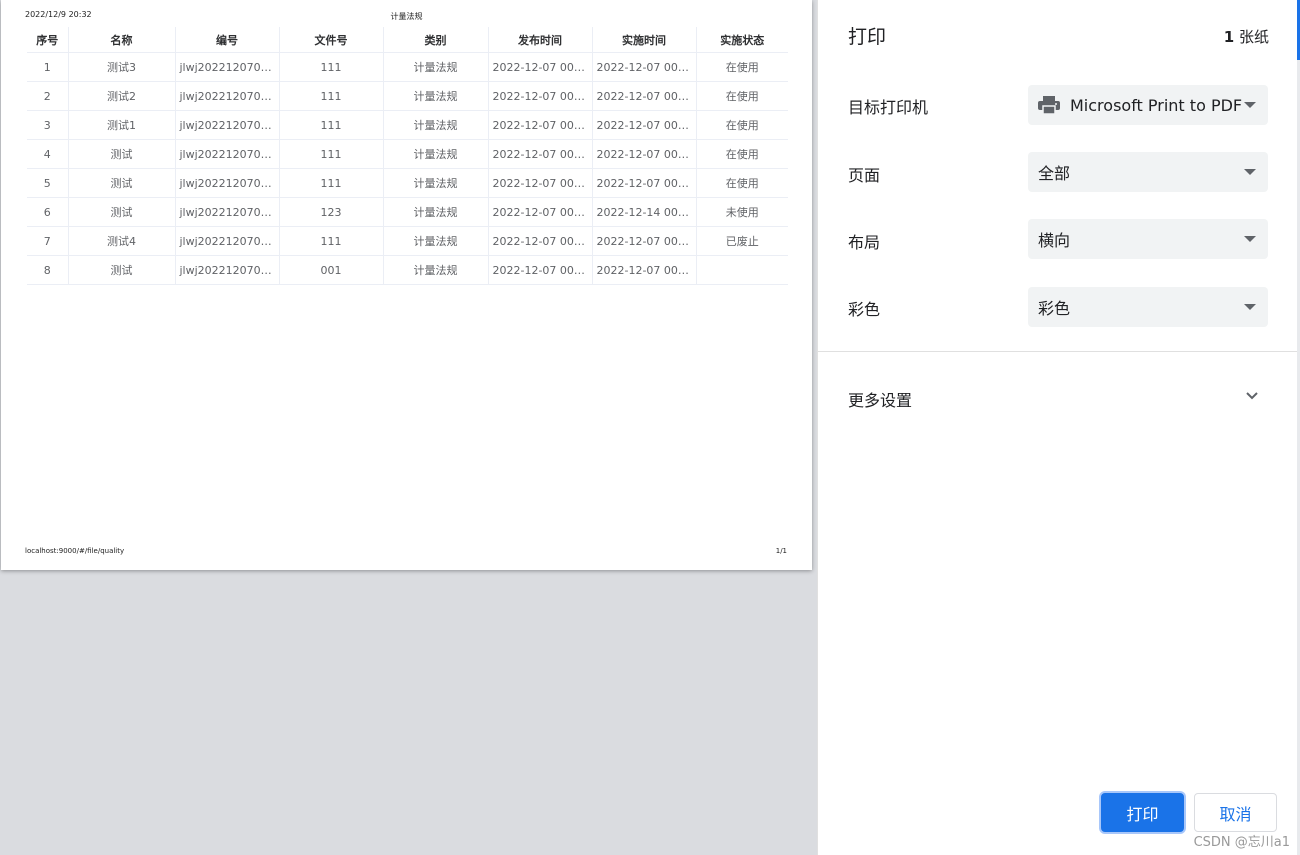 The height and width of the screenshot is (855, 1300). Describe the element at coordinates (1252, 396) in the screenshot. I see `chevron-down-icon` at that location.